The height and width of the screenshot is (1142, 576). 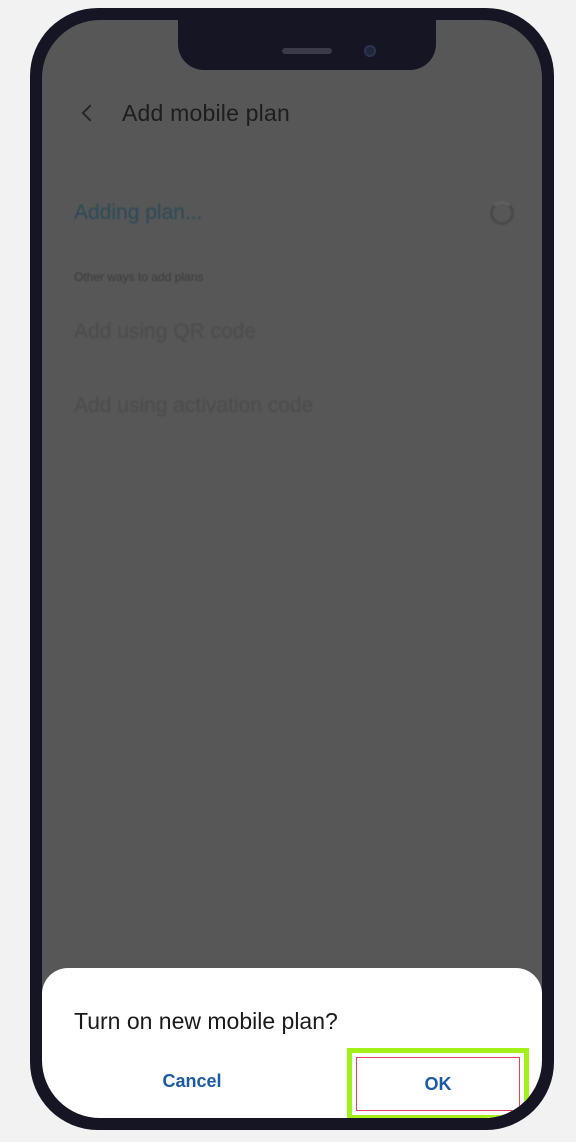 I want to click on speaker-grille, so click(x=307, y=51).